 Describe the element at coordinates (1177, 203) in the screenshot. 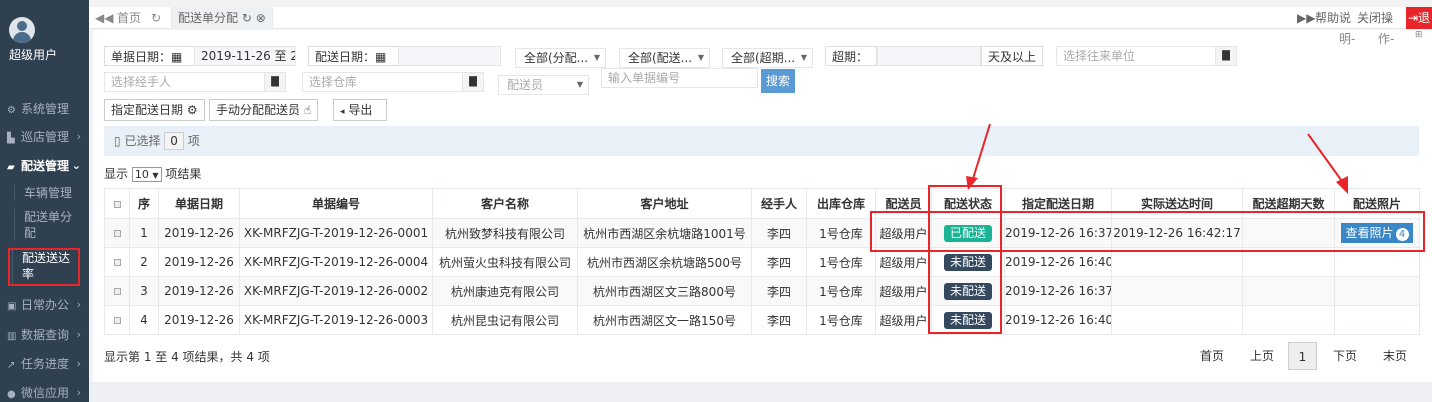

I see `column-header: 实际送达时间` at that location.